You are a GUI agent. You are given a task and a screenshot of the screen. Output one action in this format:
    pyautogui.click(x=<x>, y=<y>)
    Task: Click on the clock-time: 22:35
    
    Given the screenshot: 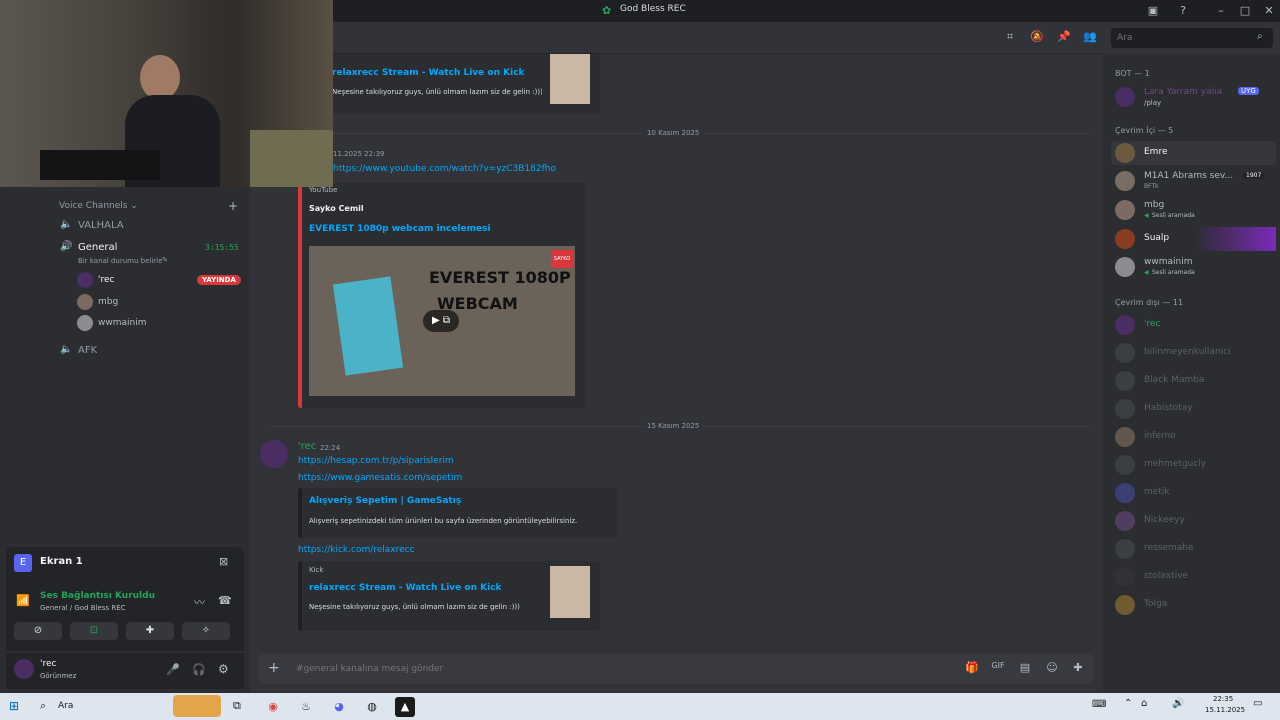 What is the action you would take?
    pyautogui.click(x=1223, y=699)
    